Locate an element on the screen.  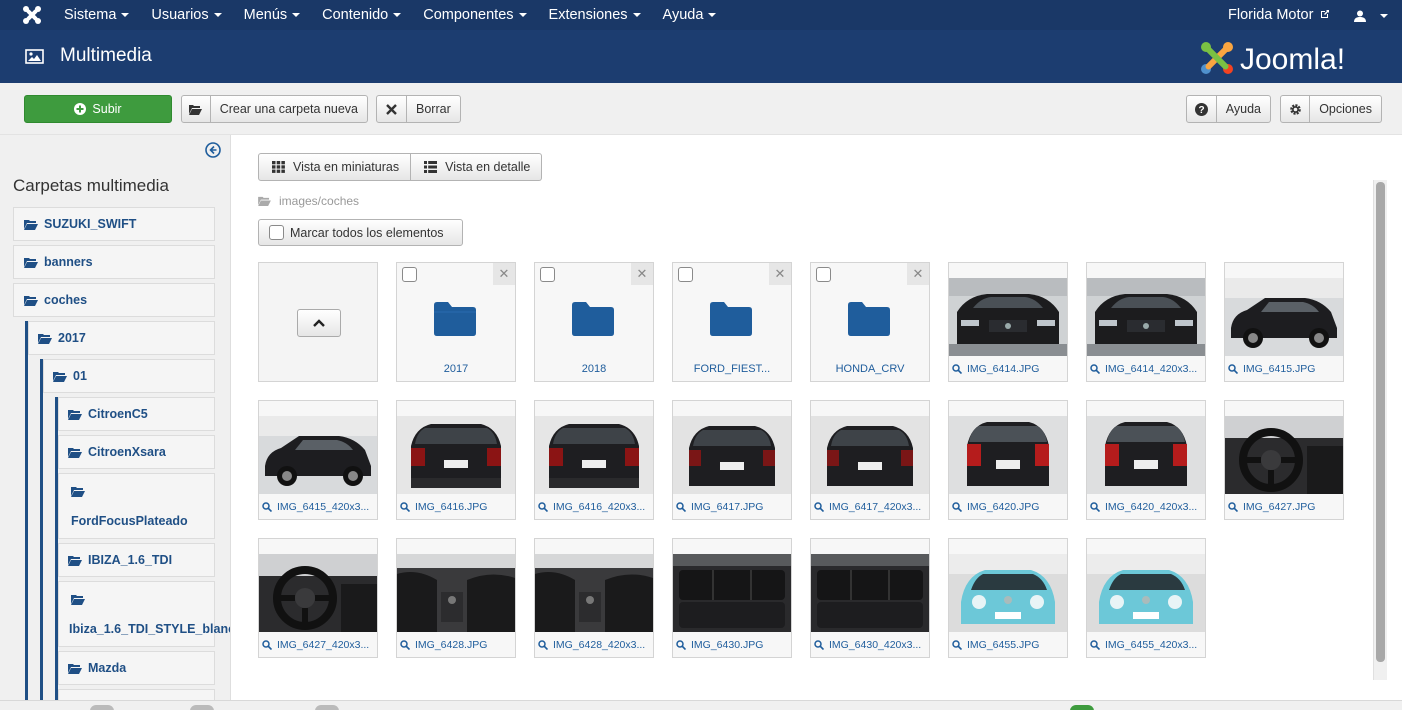
sidebar-folder-fordfocusplateado: FordFocusPlateado is located at coordinates (136, 506).